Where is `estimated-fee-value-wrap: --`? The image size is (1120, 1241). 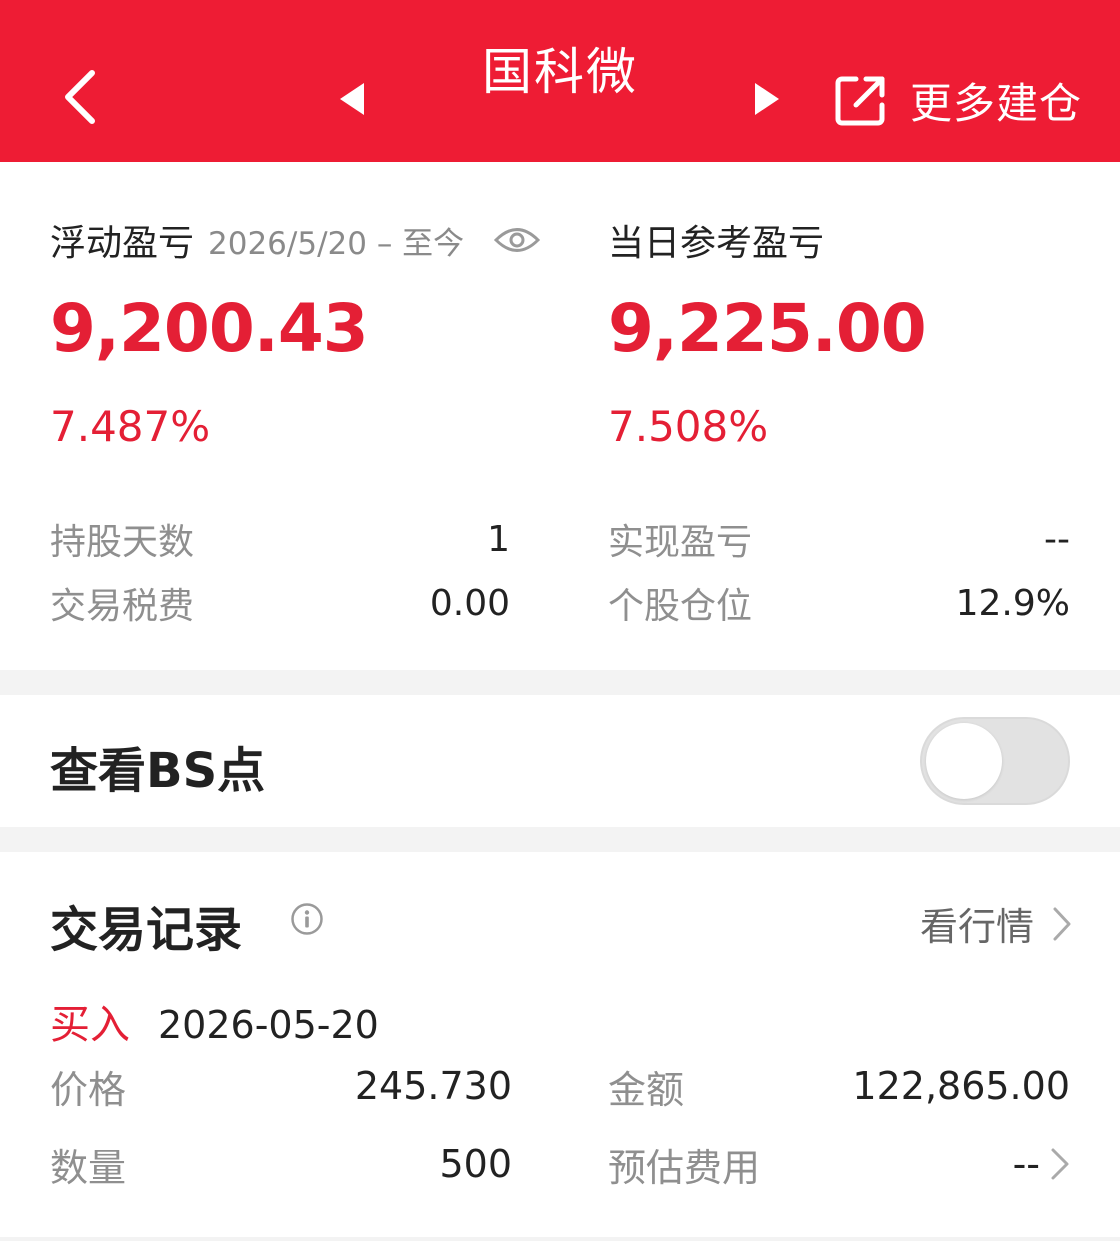
estimated-fee-value-wrap: -- is located at coordinates (1041, 1164).